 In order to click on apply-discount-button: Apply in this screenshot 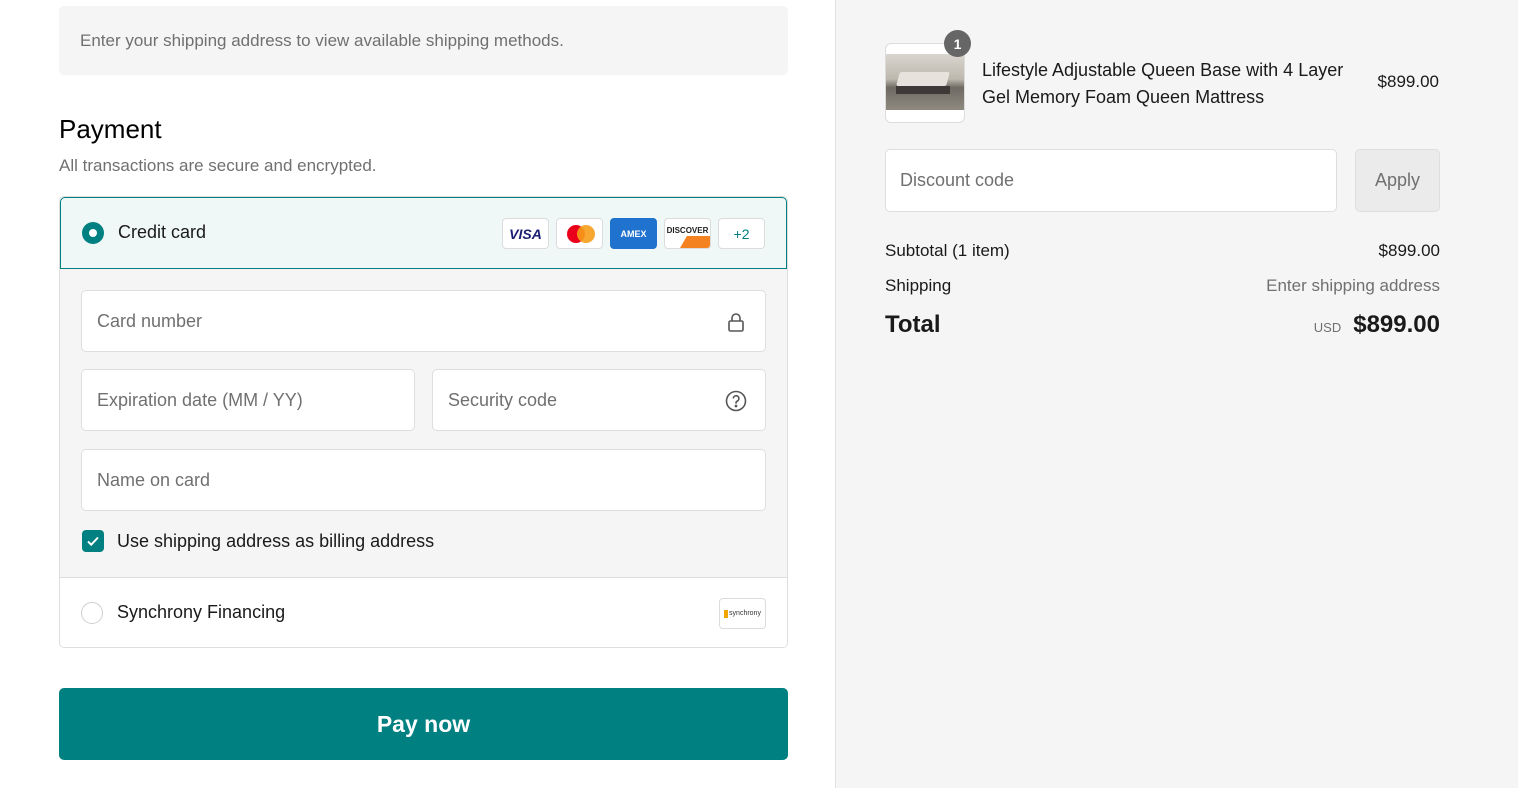, I will do `click(1397, 180)`.